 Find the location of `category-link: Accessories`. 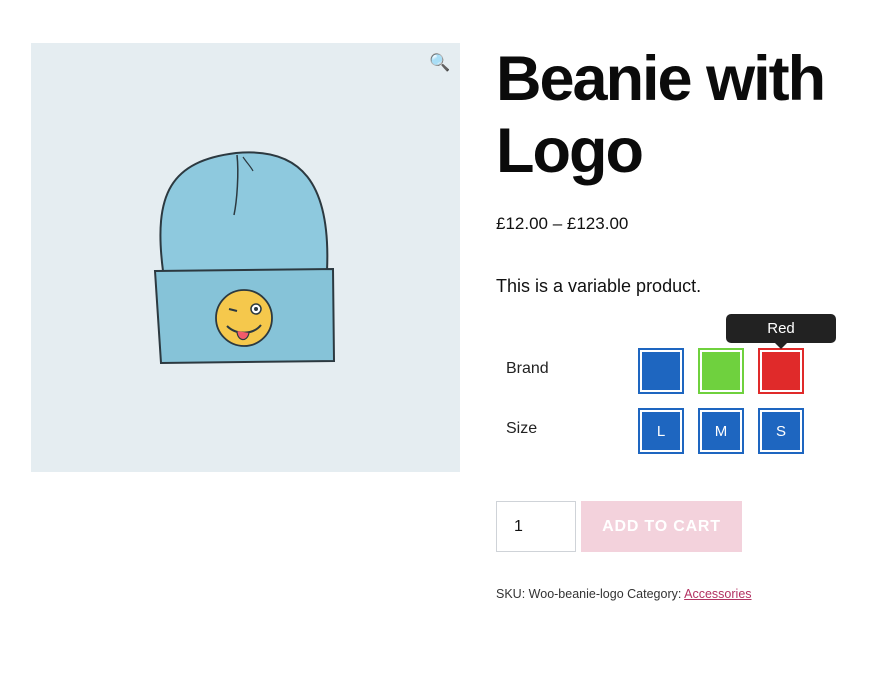

category-link: Accessories is located at coordinates (717, 594).